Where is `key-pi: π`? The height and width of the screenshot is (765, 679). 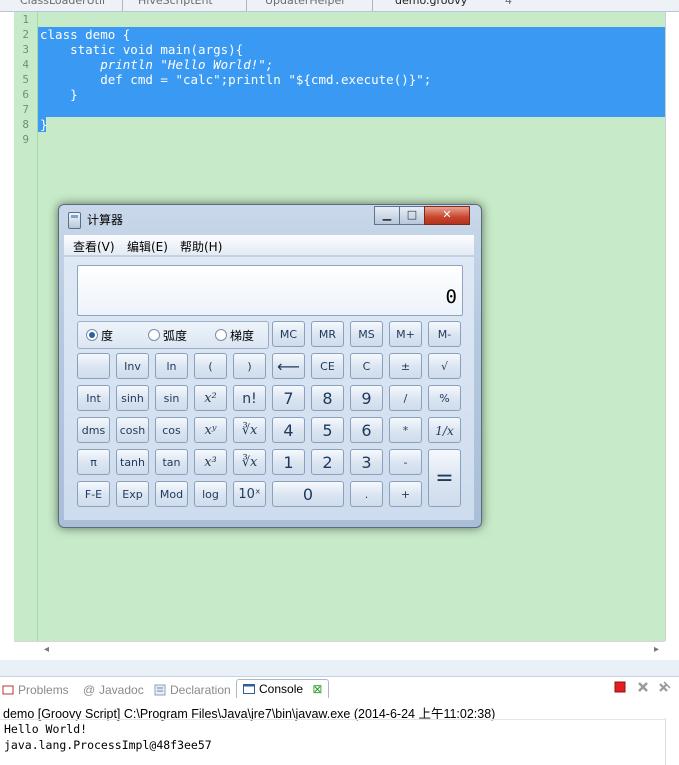 key-pi: π is located at coordinates (93, 462).